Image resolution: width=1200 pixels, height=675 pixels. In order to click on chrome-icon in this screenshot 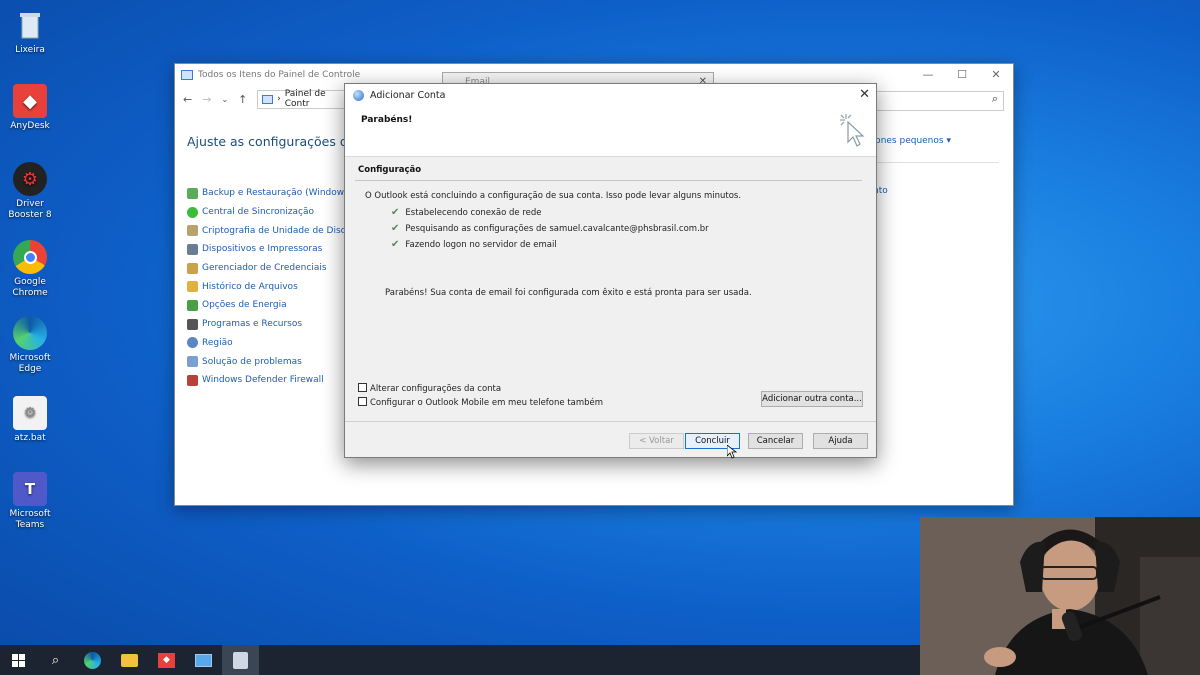, I will do `click(30, 257)`.